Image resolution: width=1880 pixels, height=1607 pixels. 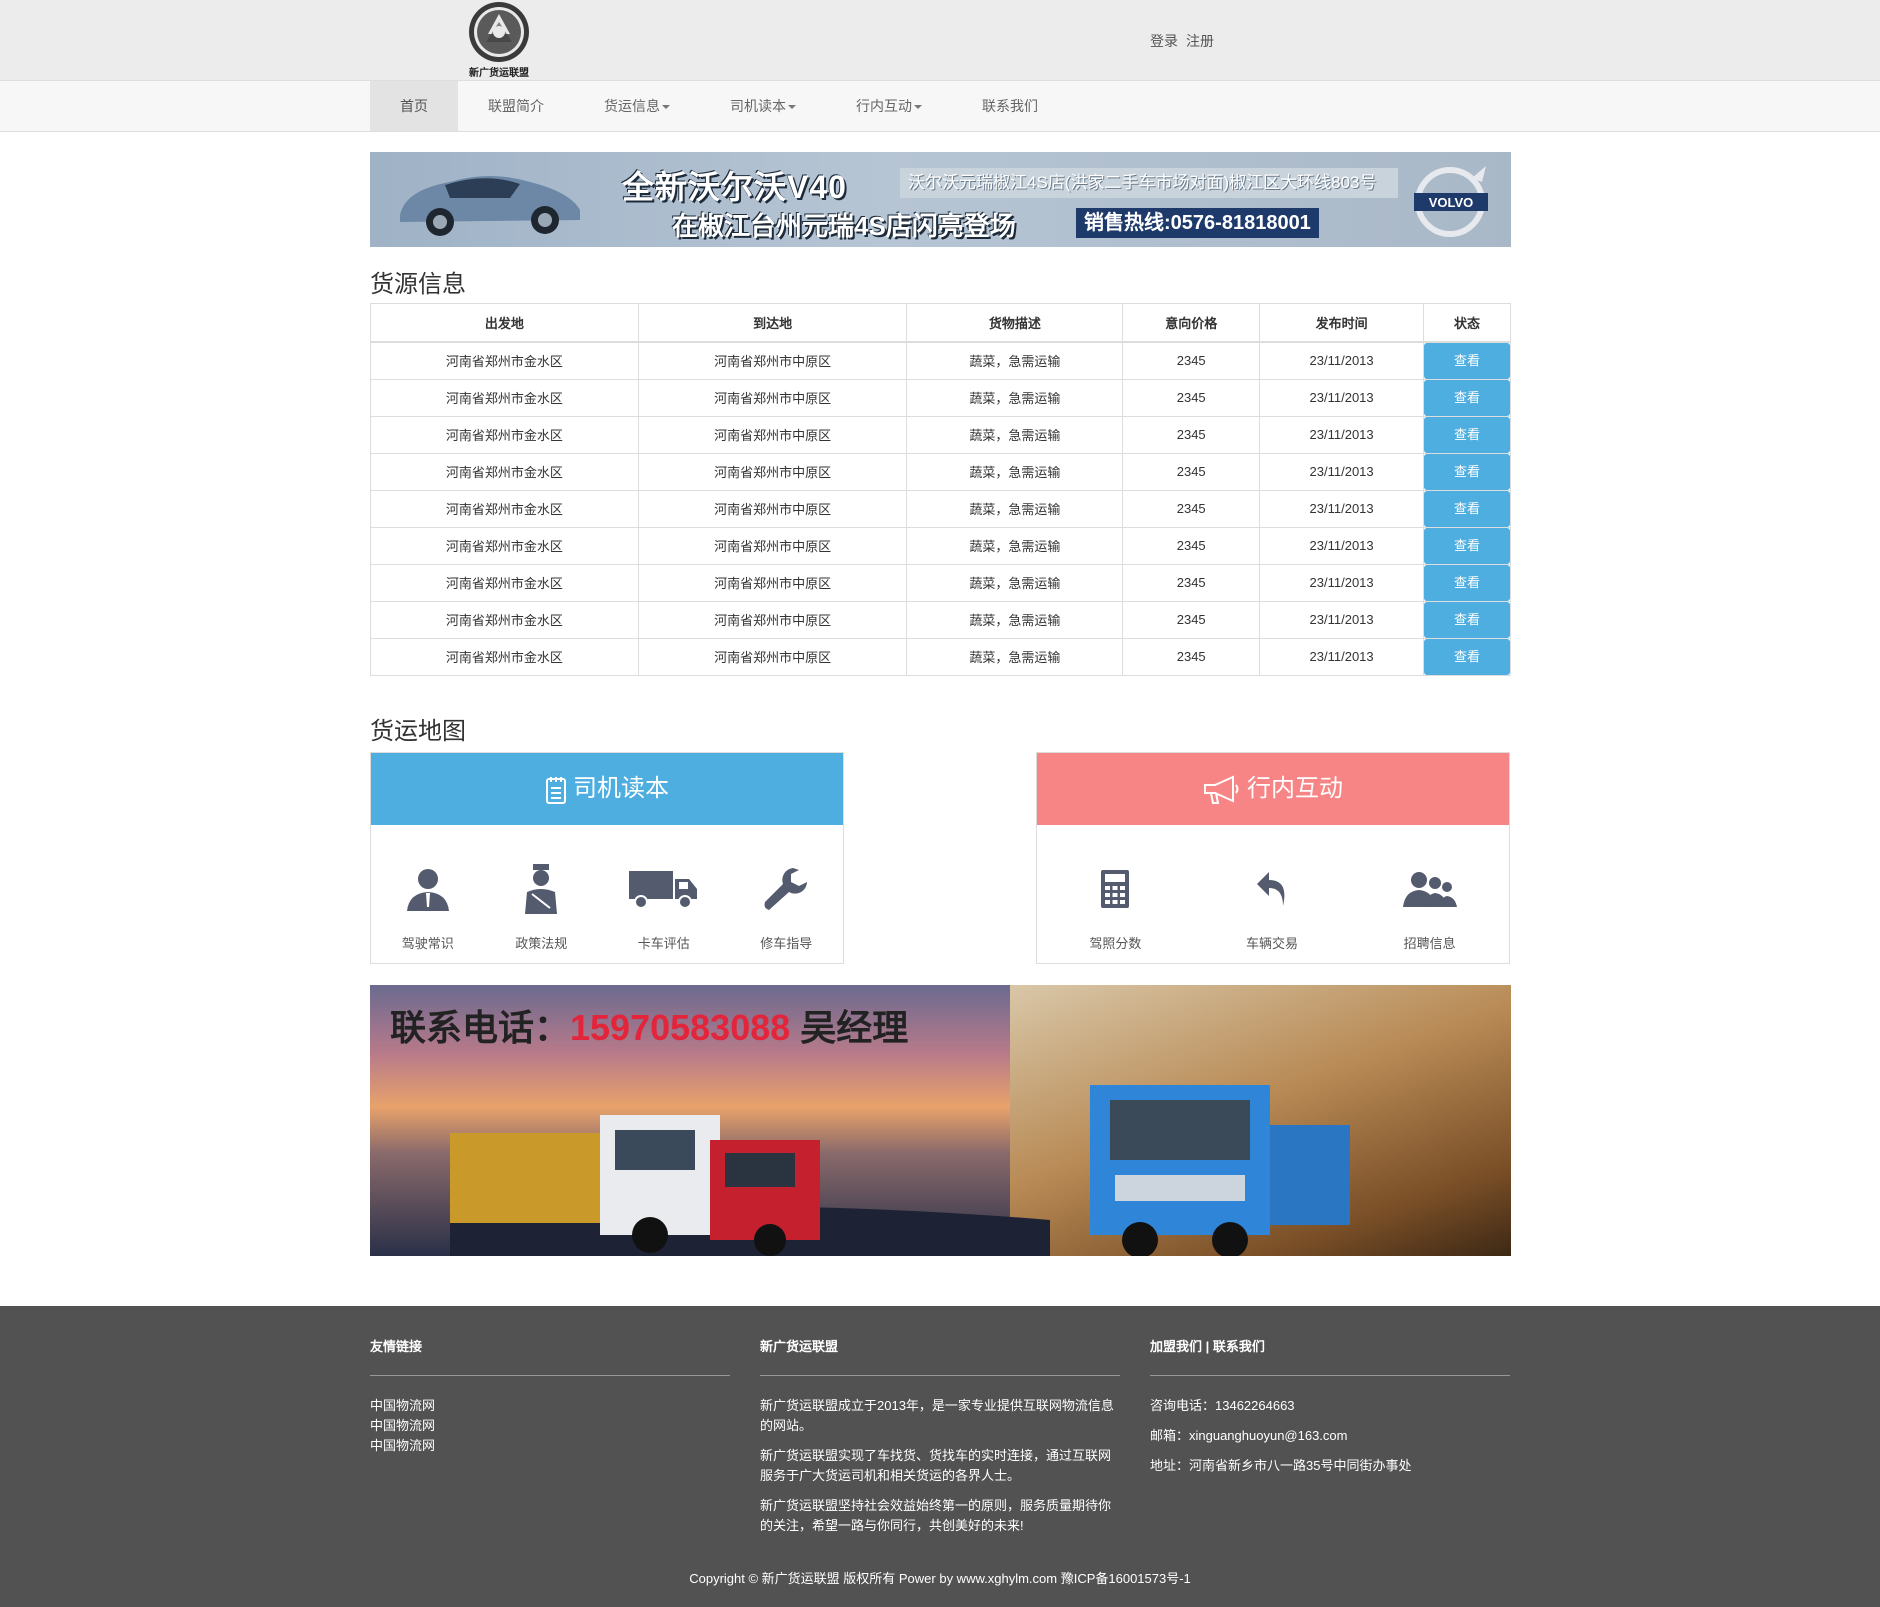 I want to click on driver-panel-items: 驾驶常识 政策法规 卡车评估 修车指导, so click(x=607, y=888).